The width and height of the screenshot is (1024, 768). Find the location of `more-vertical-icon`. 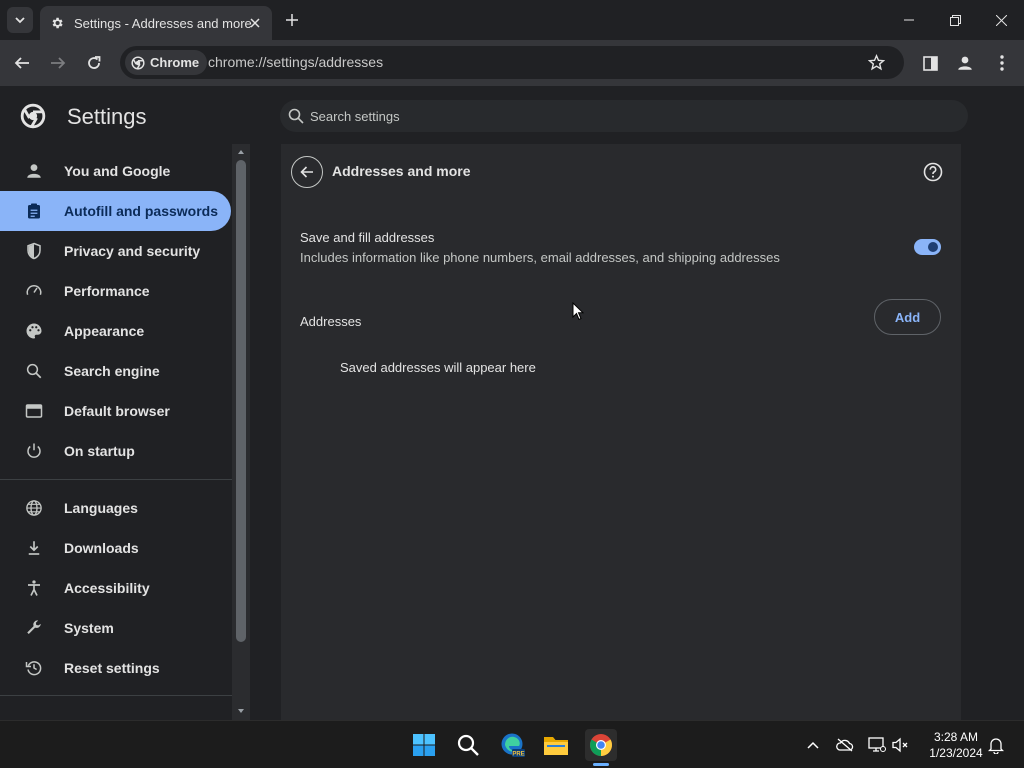

more-vertical-icon is located at coordinates (1002, 63).